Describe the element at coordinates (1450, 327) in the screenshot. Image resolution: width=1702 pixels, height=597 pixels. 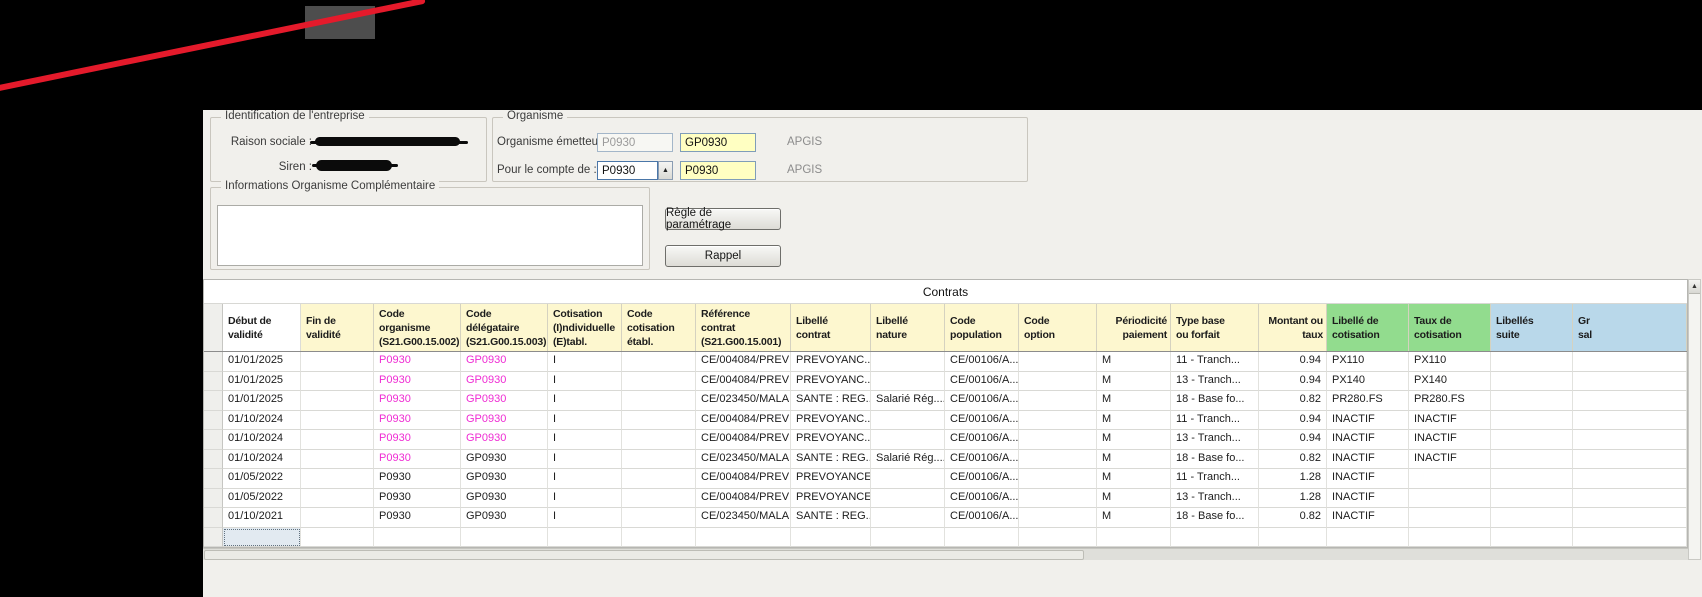
I see `column-header: Taux de cotisation` at that location.